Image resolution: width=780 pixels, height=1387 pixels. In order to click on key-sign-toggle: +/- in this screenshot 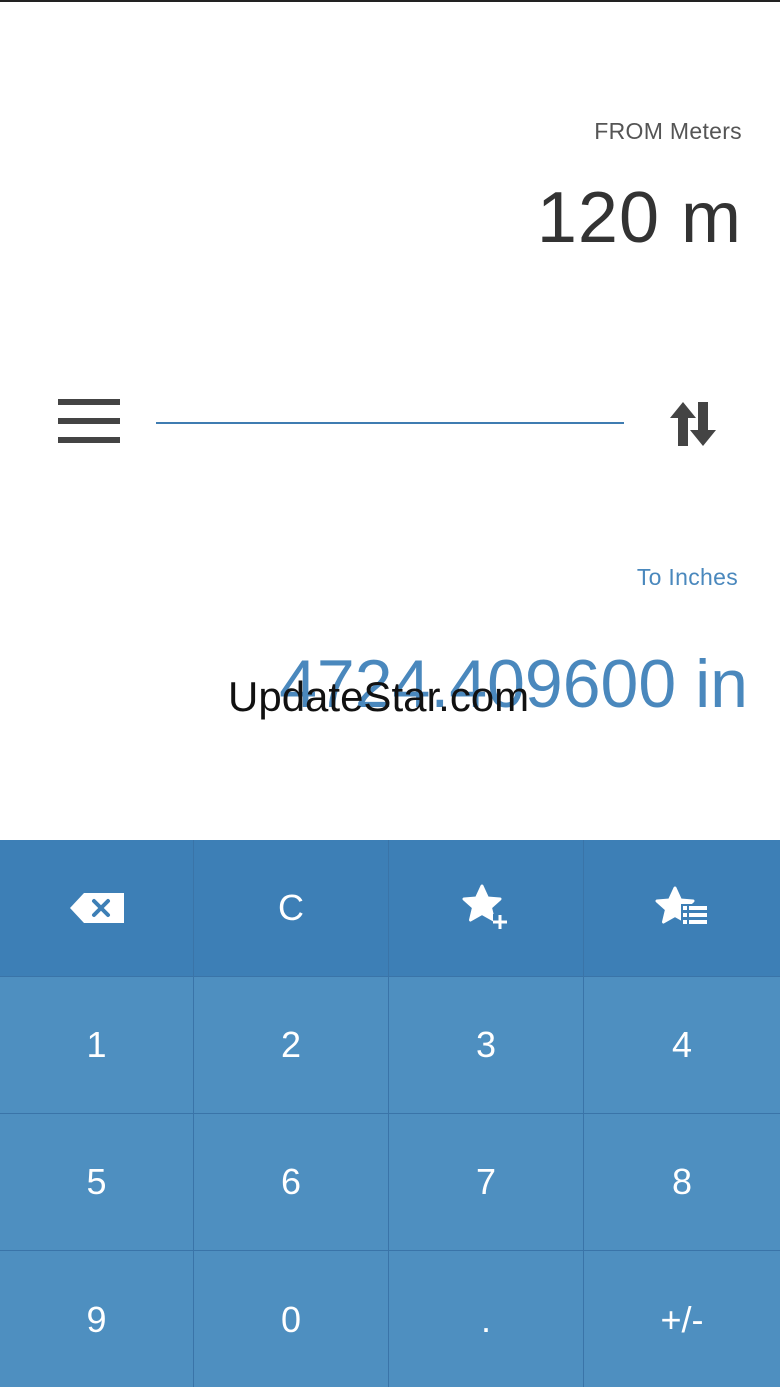, I will do `click(682, 1319)`.